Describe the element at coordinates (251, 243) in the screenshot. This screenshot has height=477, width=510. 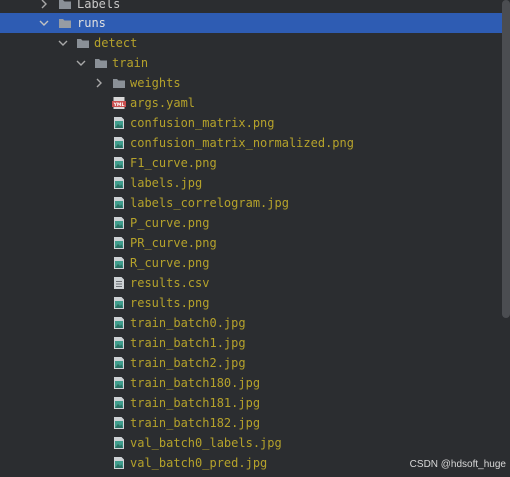
I see `tree-item-file: PR_curve.png` at that location.